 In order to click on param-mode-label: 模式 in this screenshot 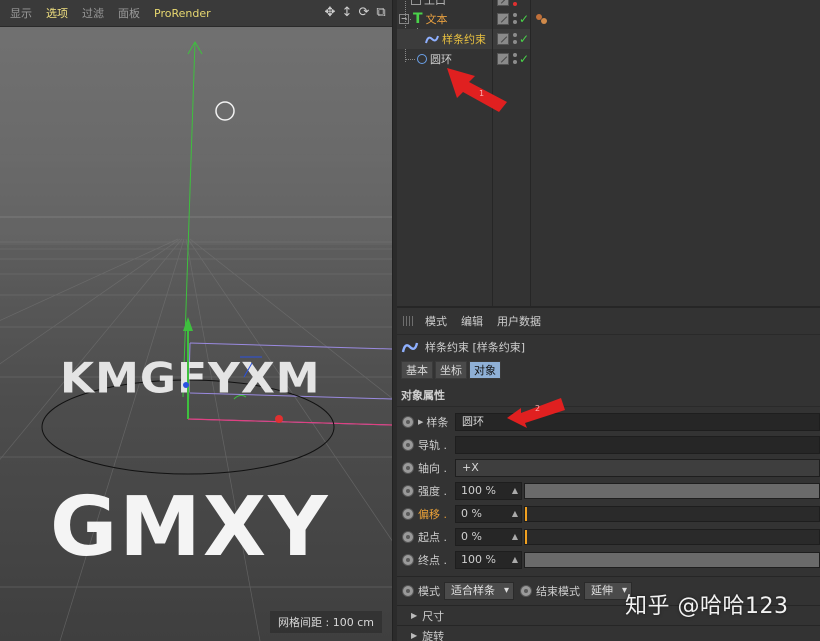, I will do `click(429, 591)`.